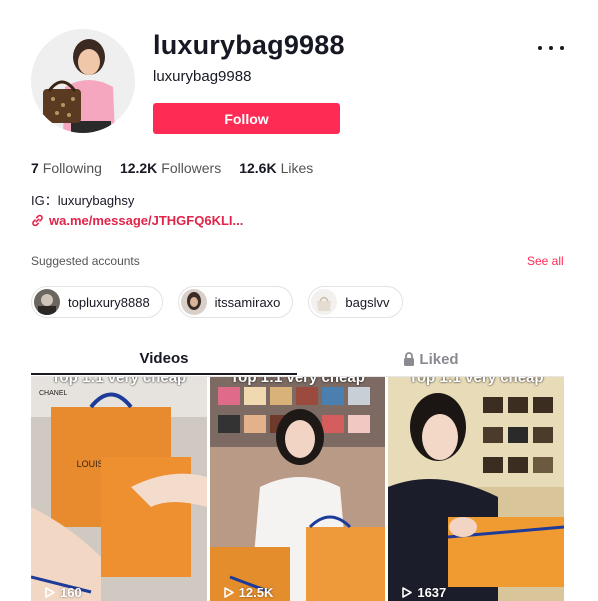  Describe the element at coordinates (191, 168) in the screenshot. I see `stat-followers-label: Followers` at that location.